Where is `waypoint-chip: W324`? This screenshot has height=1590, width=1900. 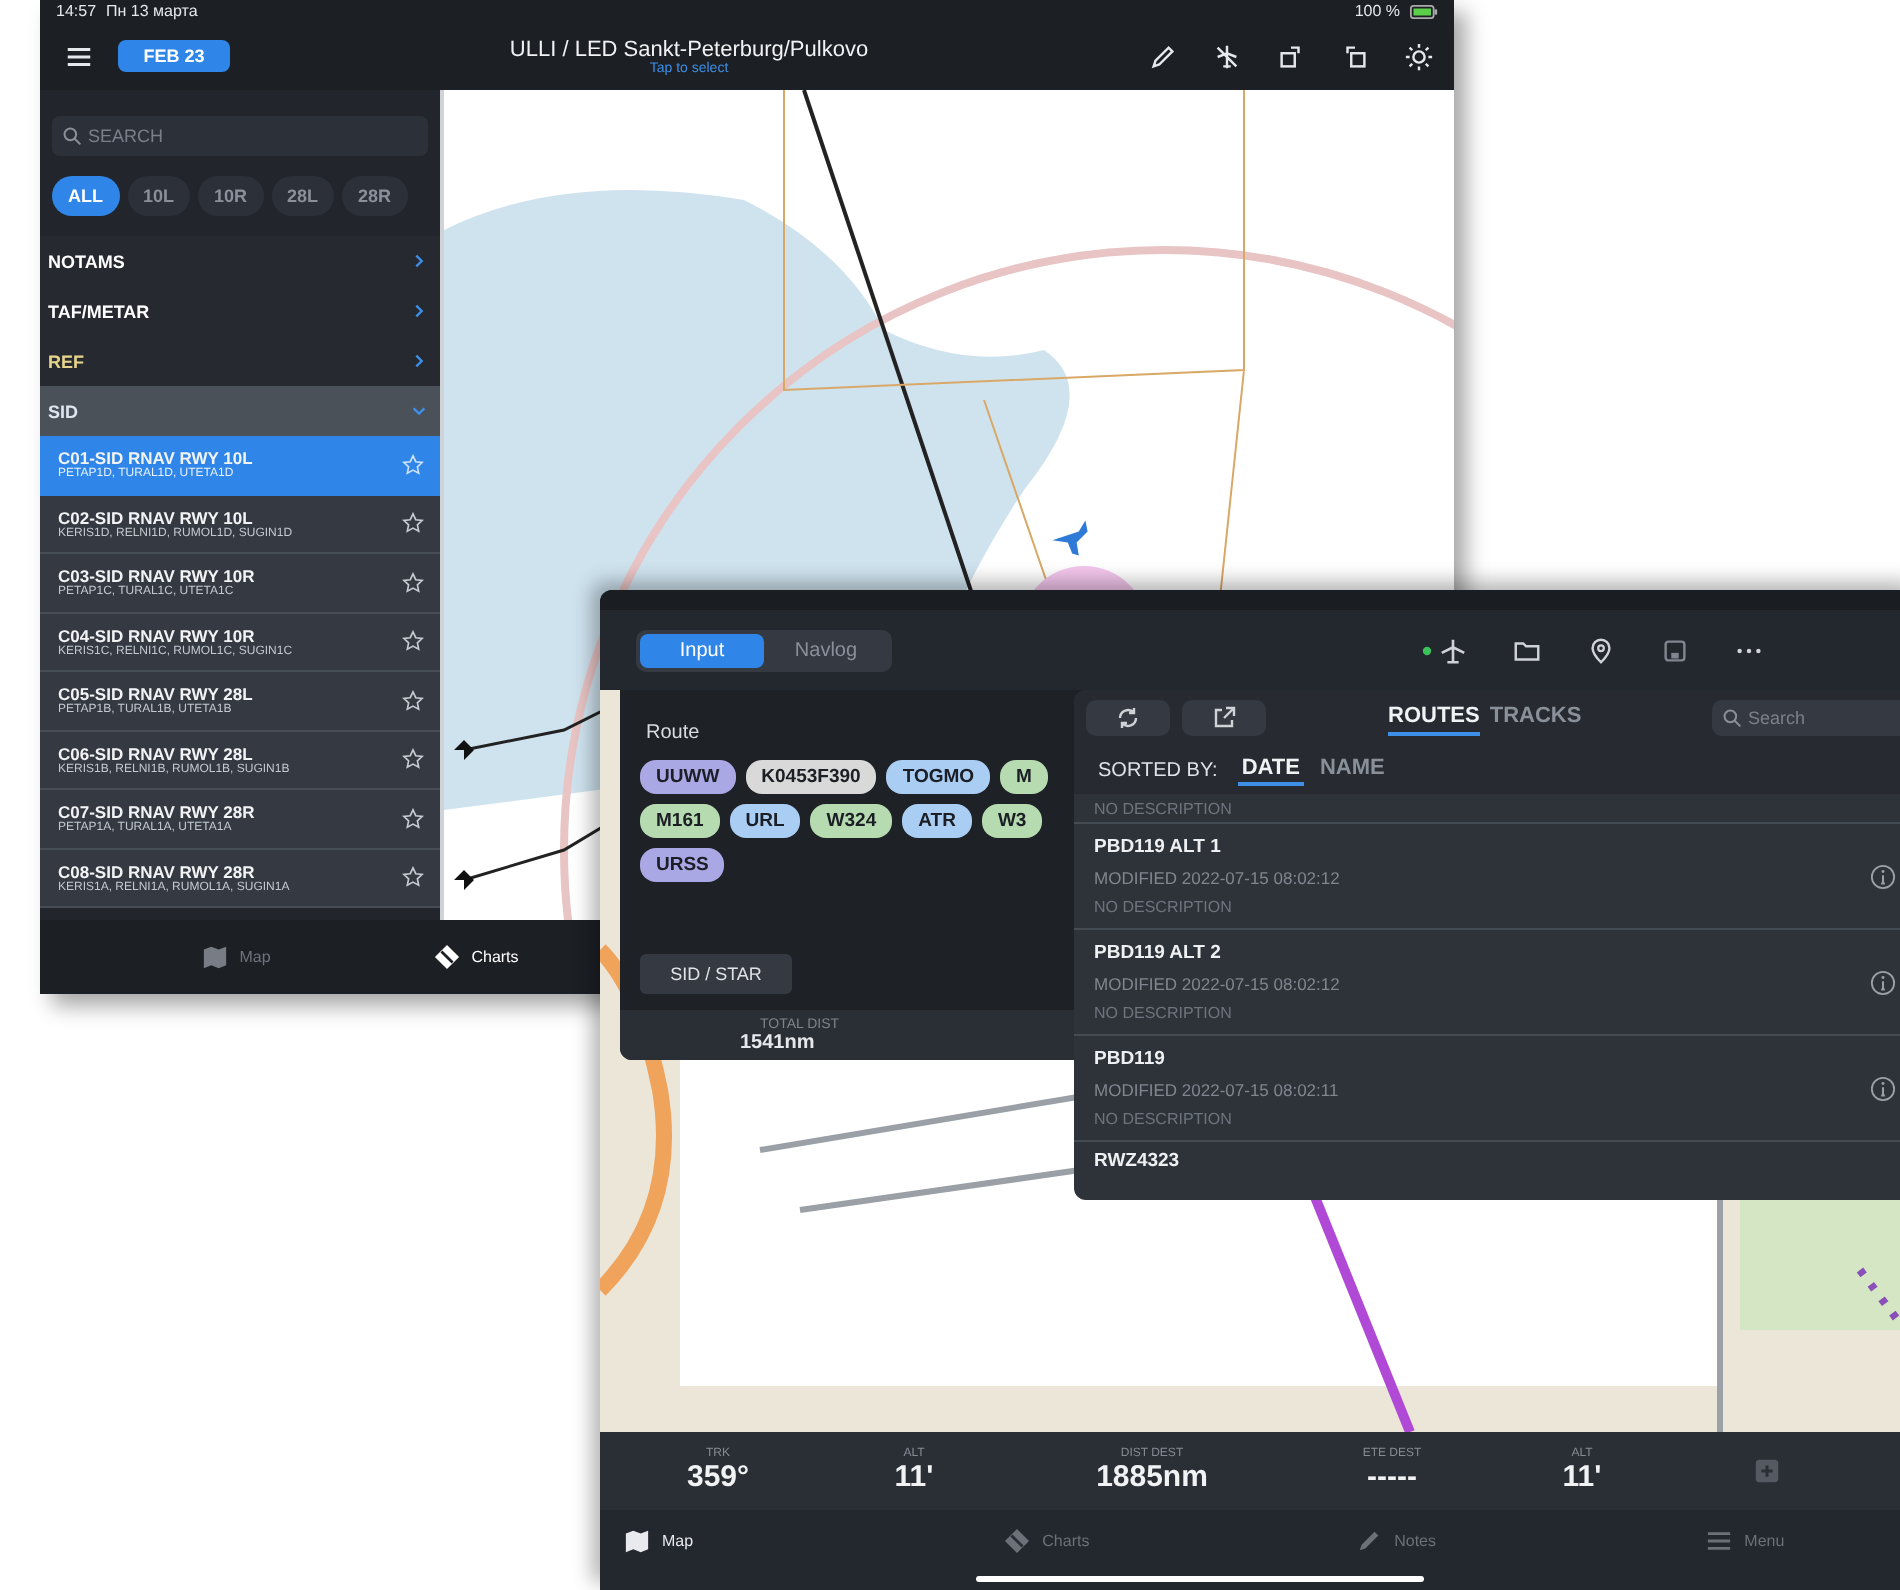 waypoint-chip: W324 is located at coordinates (851, 821).